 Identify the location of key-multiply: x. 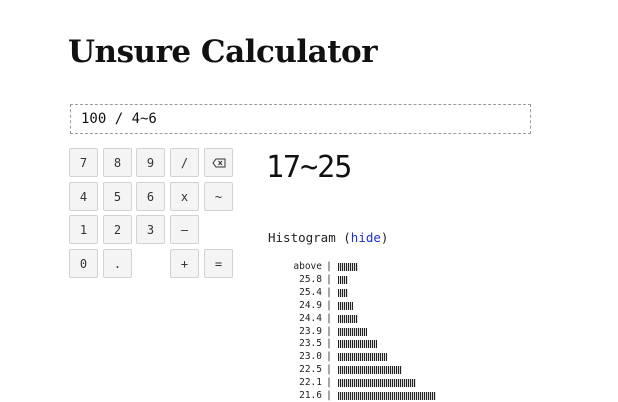
(184, 196).